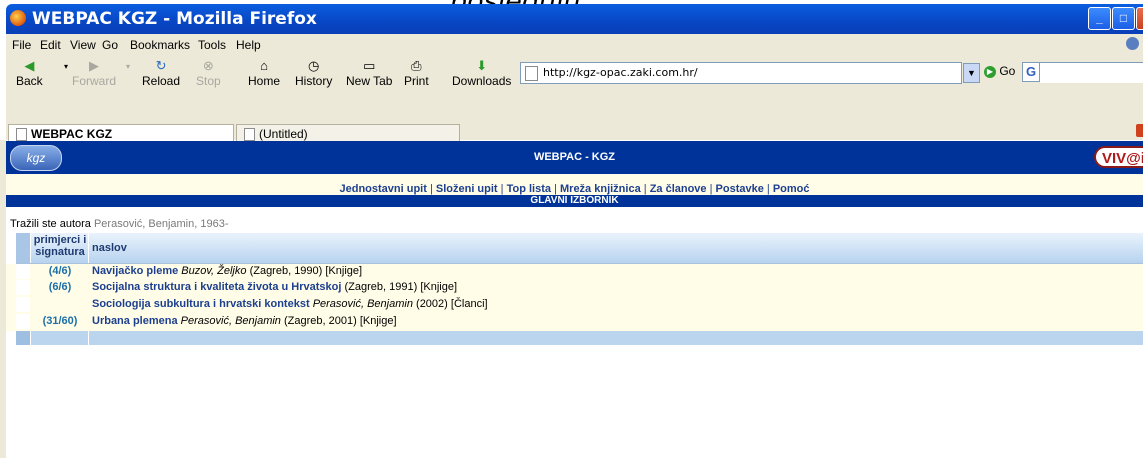 The width and height of the screenshot is (1143, 458). I want to click on home-icon: ⌂, so click(264, 65).